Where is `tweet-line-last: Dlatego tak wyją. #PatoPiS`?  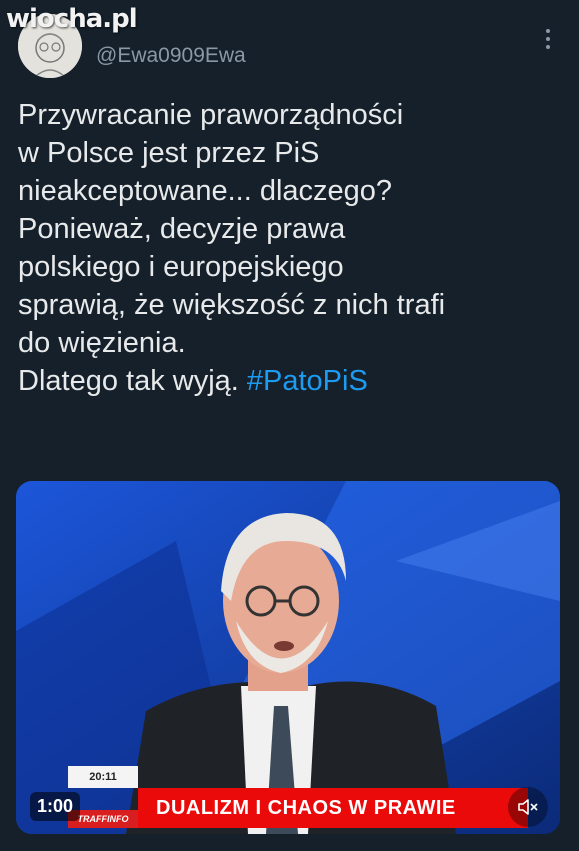
tweet-line-last: Dlatego tak wyją. #PatoPiS is located at coordinates (293, 381).